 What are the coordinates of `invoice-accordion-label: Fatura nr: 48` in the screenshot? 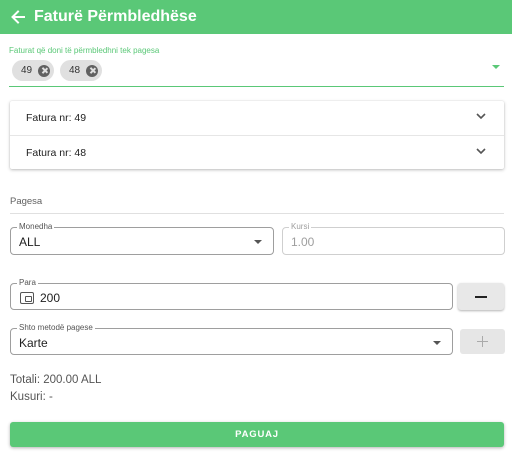 It's located at (56, 152).